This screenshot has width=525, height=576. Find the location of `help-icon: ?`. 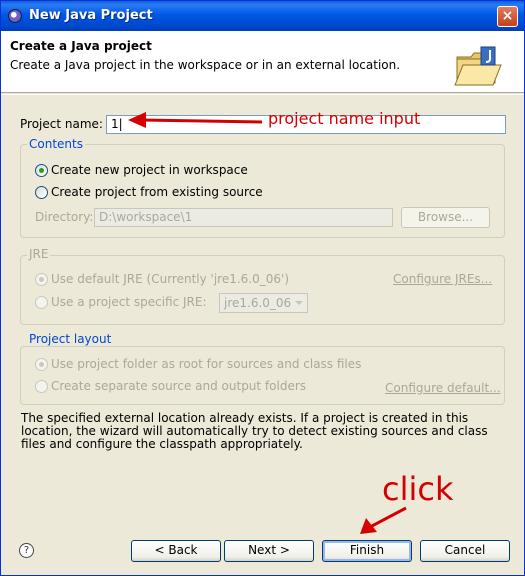

help-icon: ? is located at coordinates (26, 550).